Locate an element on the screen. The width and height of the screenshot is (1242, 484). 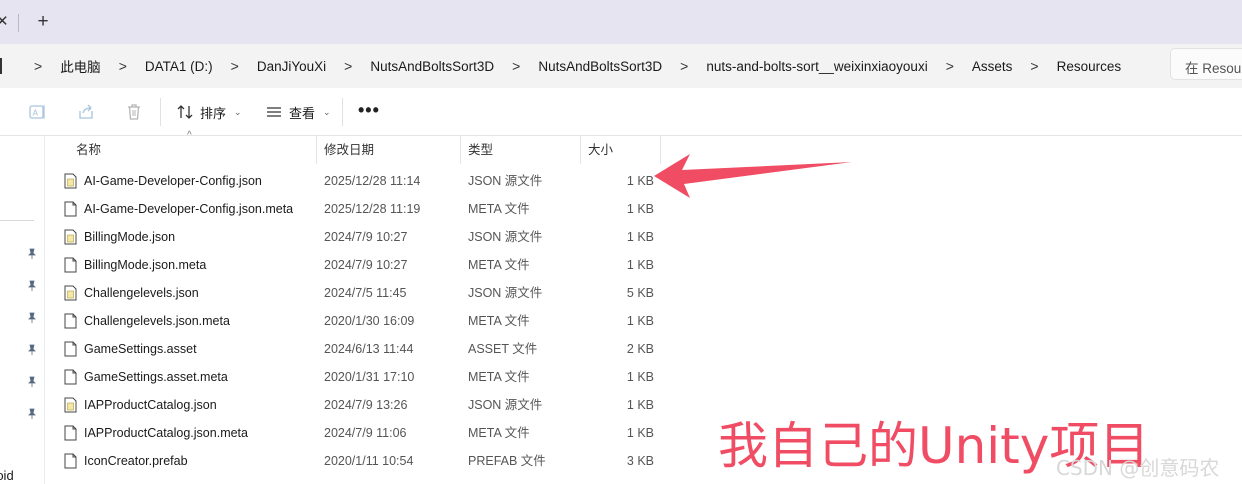
breadcrumb-item: Assets is located at coordinates (992, 66).